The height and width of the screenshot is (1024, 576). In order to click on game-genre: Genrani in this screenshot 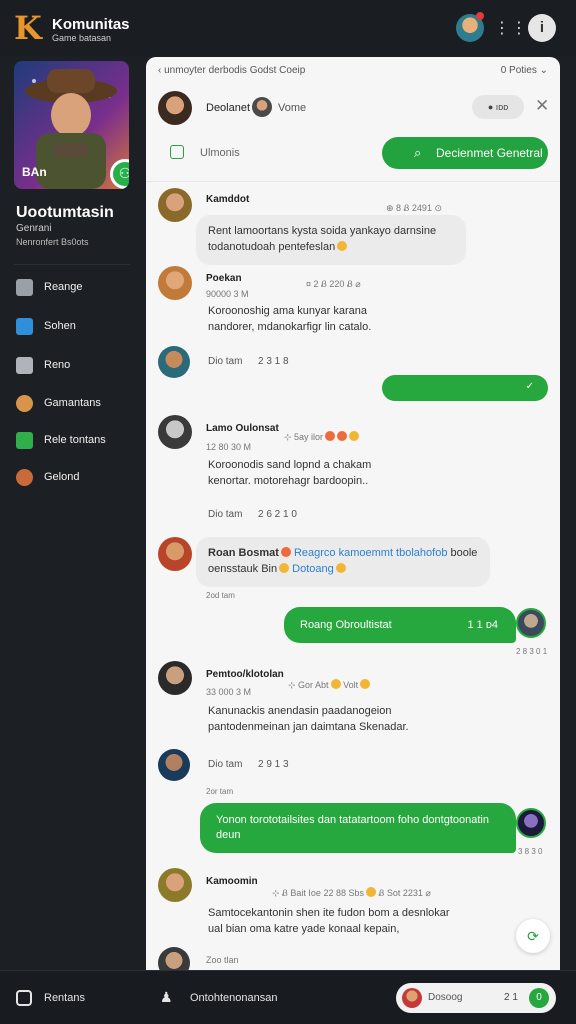, I will do `click(34, 228)`.